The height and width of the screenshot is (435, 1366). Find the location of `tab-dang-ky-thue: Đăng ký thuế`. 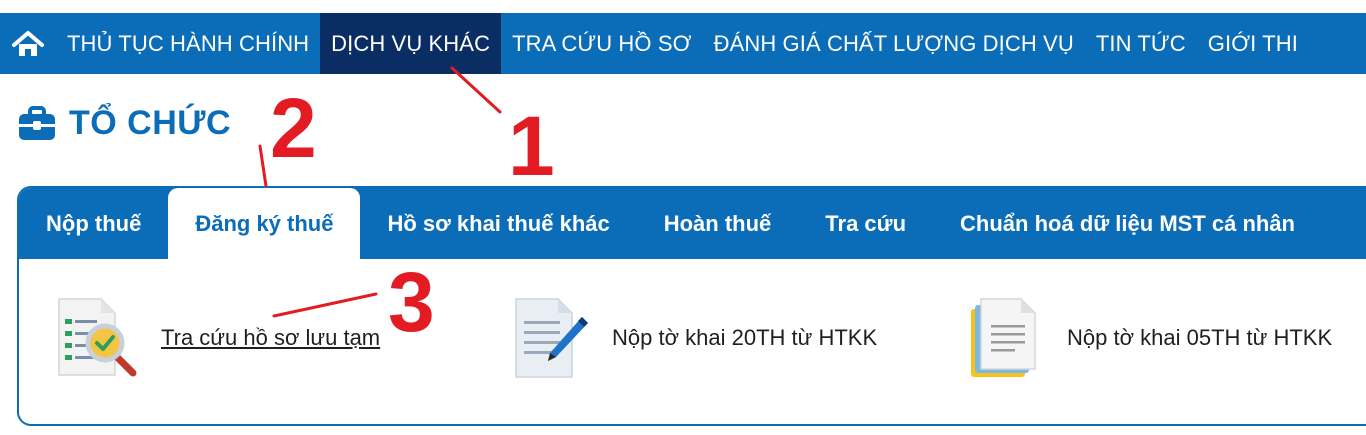

tab-dang-ky-thue: Đăng ký thuế is located at coordinates (264, 223).